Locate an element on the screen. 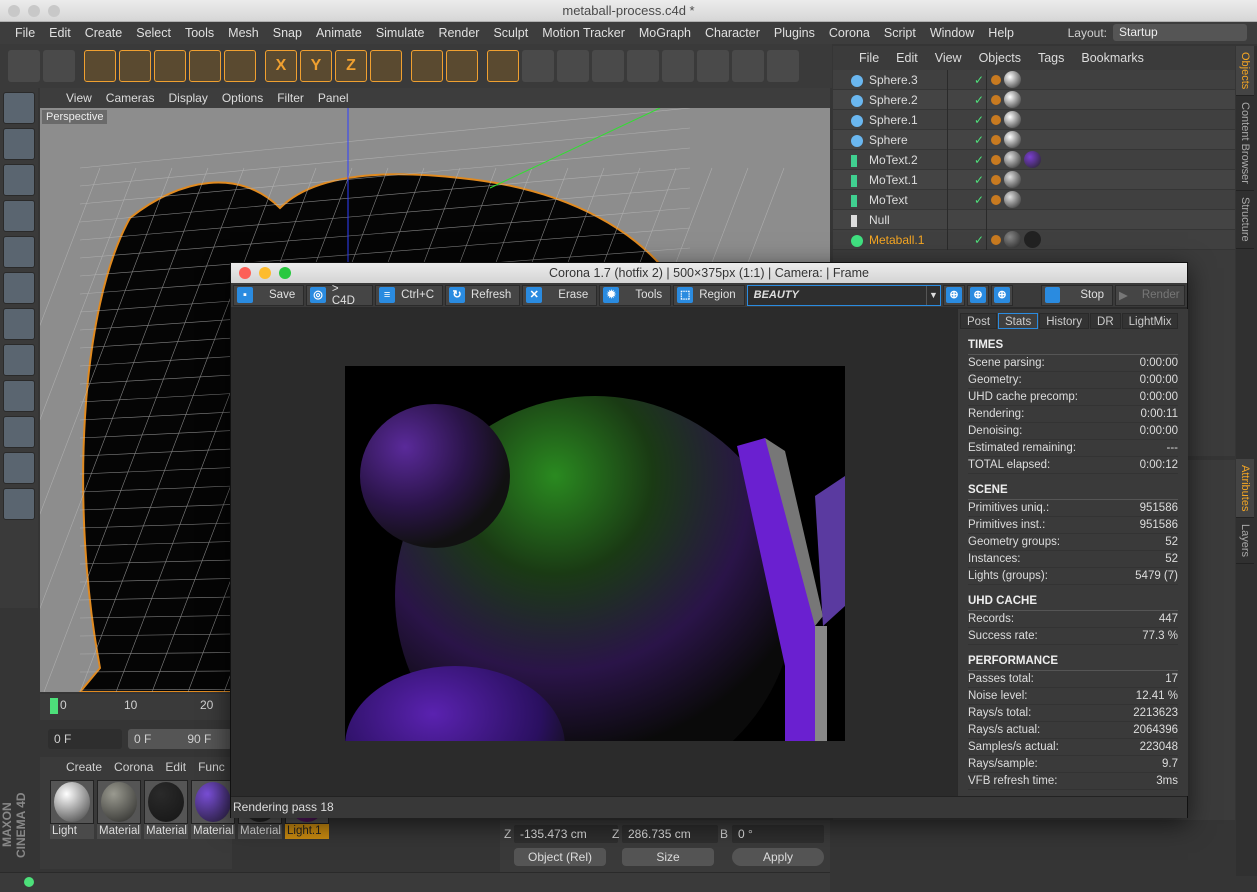 Image resolution: width=1257 pixels, height=892 pixels. cube-tool-icon is located at coordinates (538, 66).